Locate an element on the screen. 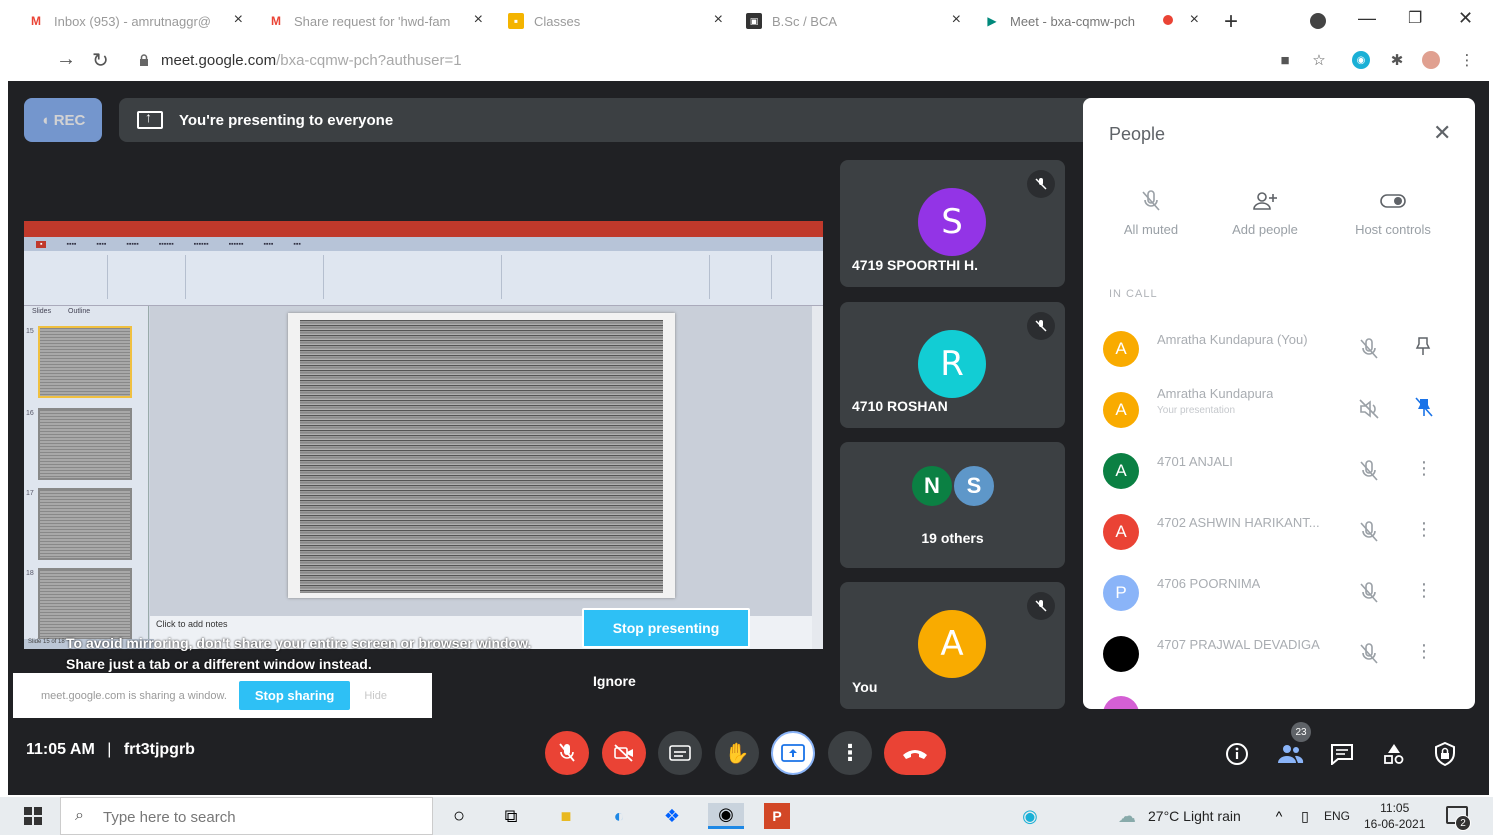 The width and height of the screenshot is (1493, 835). more-vert-icon: ⋮ is located at coordinates (850, 752).